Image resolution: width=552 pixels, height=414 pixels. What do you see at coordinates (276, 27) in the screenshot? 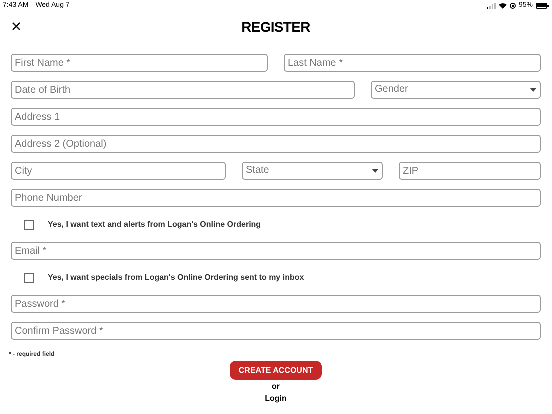
I see `page-title: REGISTER` at bounding box center [276, 27].